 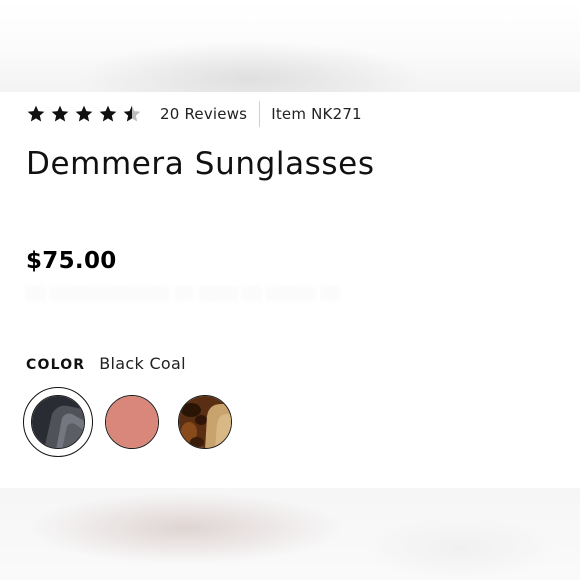 I want to click on color-selection-label: COLOR Black Coal, so click(x=106, y=363).